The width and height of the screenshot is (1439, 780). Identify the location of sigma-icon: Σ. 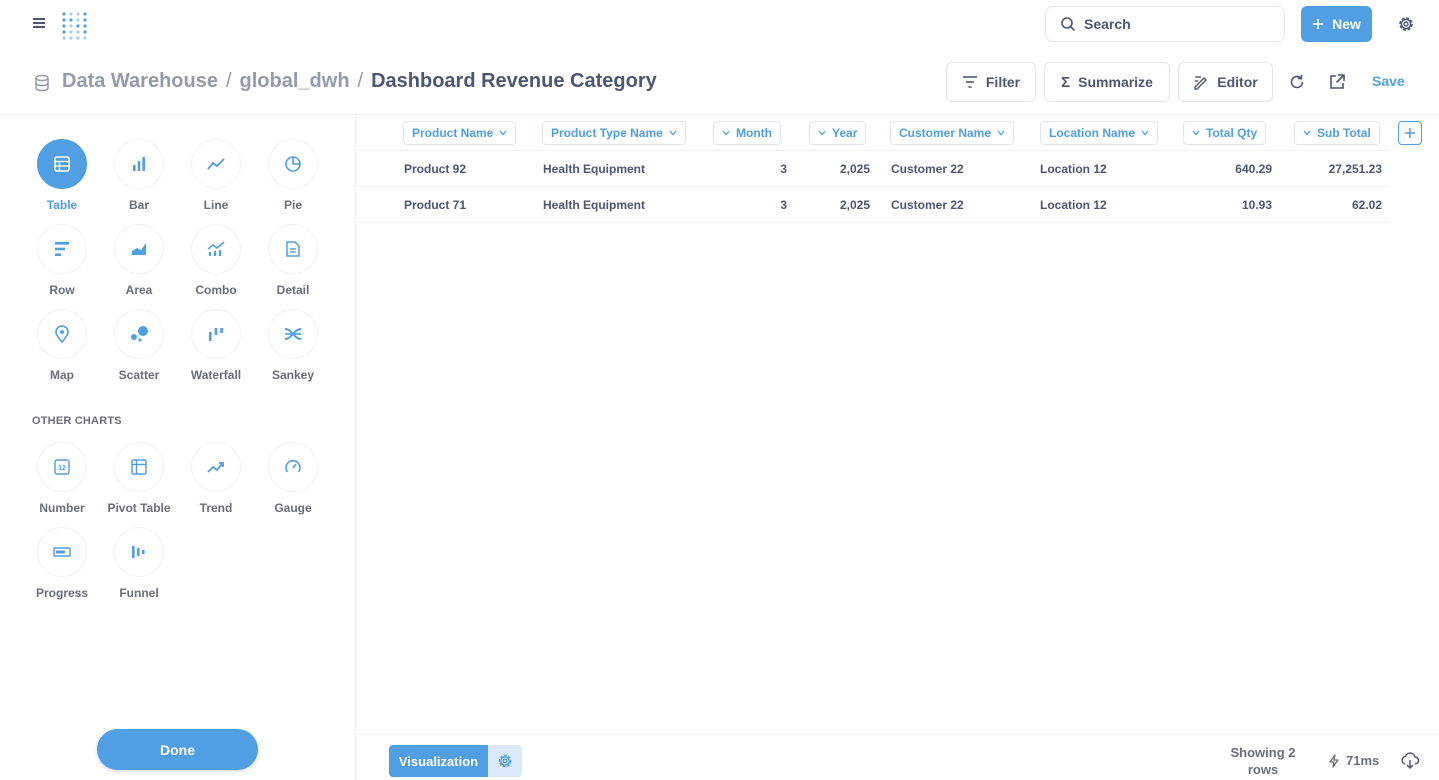
(1066, 82).